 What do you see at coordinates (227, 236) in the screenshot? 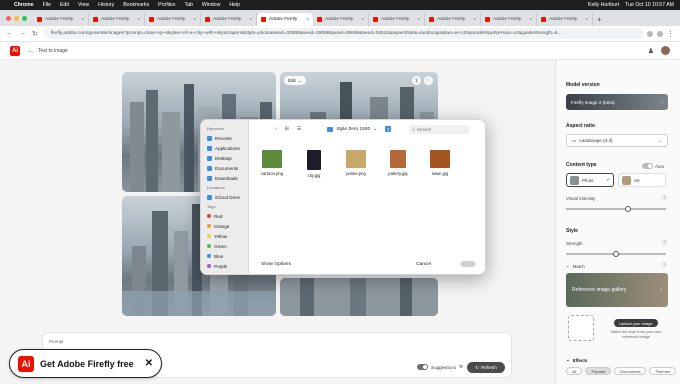
I see `sidebar-tag: Yellow` at bounding box center [227, 236].